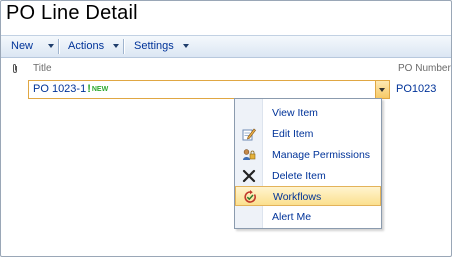 The height and width of the screenshot is (259, 454). I want to click on menu-item-workflows: Workflows, so click(308, 196).